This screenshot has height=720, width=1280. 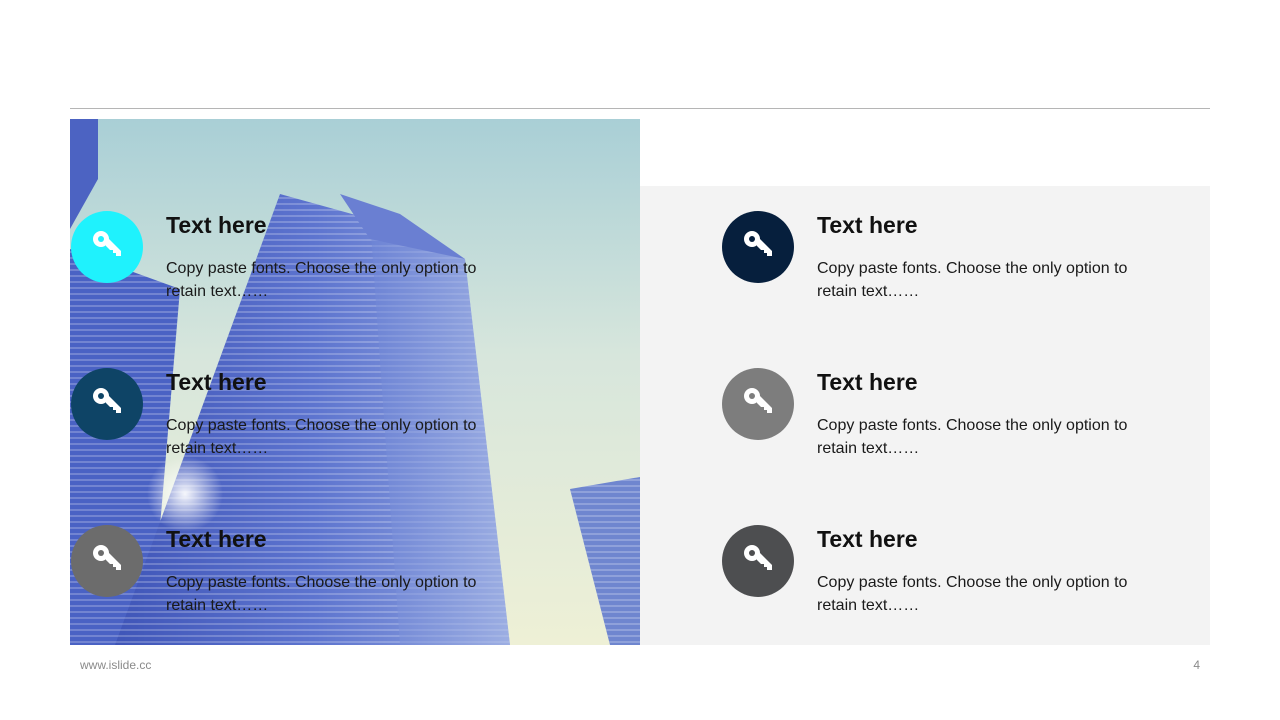 I want to click on footer-url: www.islide.cc, so click(x=116, y=665).